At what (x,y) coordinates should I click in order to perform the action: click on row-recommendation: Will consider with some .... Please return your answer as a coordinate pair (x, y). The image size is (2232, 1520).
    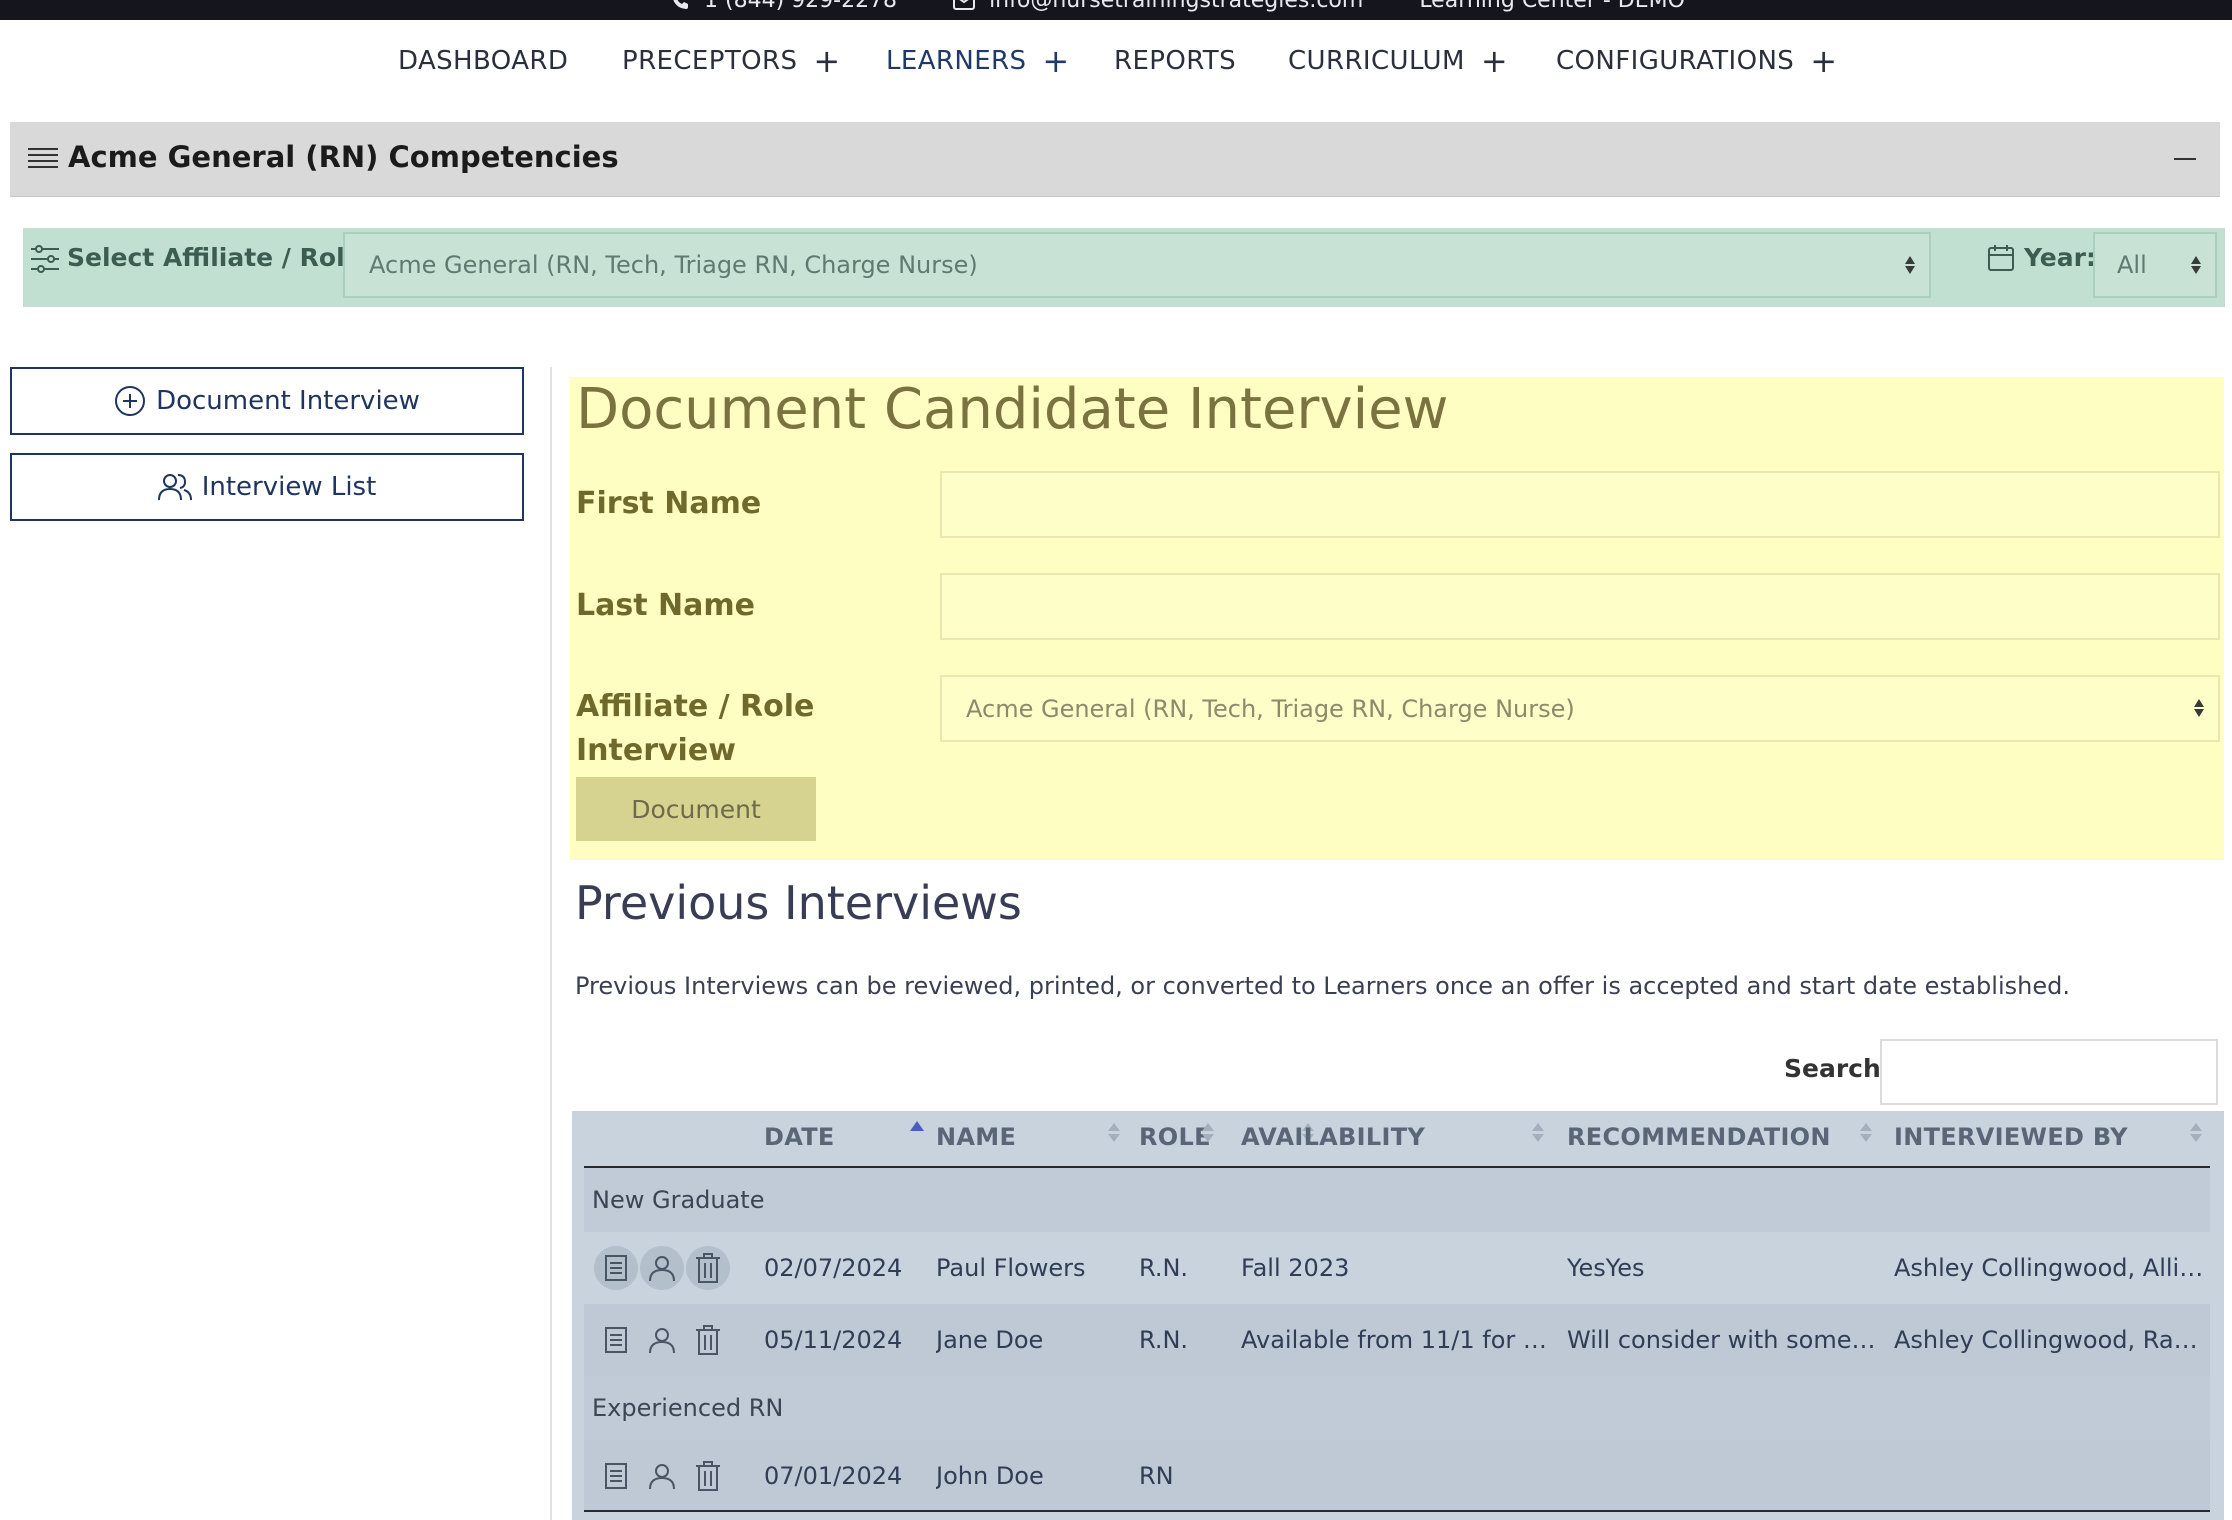
    Looking at the image, I should click on (1722, 1340).